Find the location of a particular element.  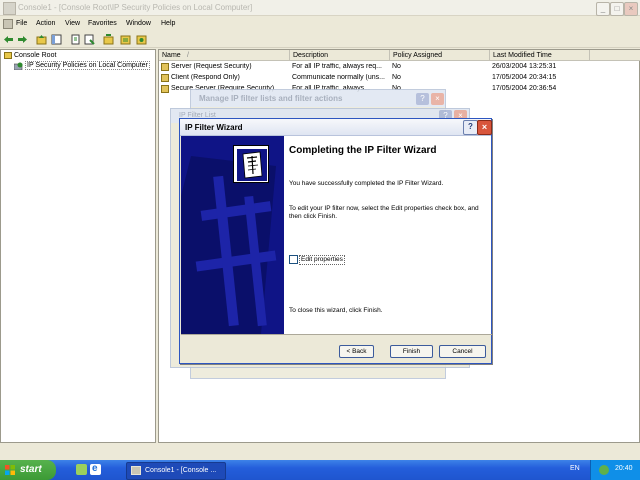

up-folder-icon is located at coordinates (41, 39).